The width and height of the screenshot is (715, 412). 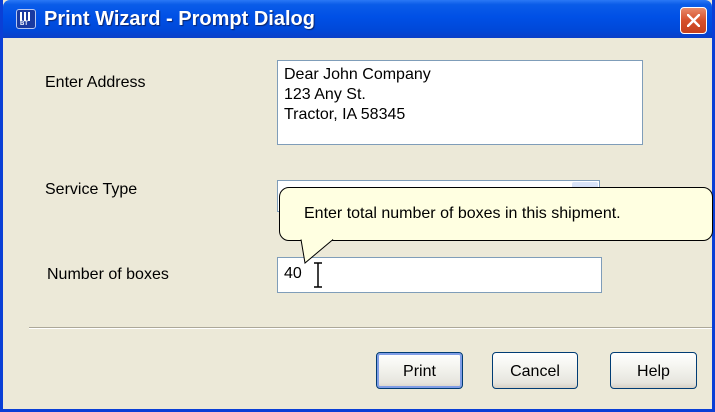 I want to click on tooltip-pointer, so click(x=317, y=251).